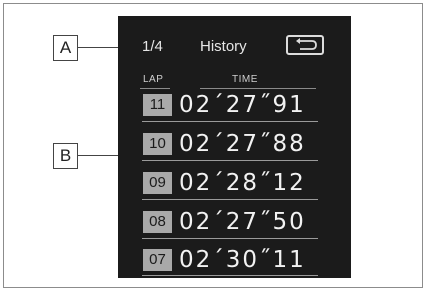 The image size is (427, 291). What do you see at coordinates (242, 144) in the screenshot?
I see `lap-time: 02´27˝88` at bounding box center [242, 144].